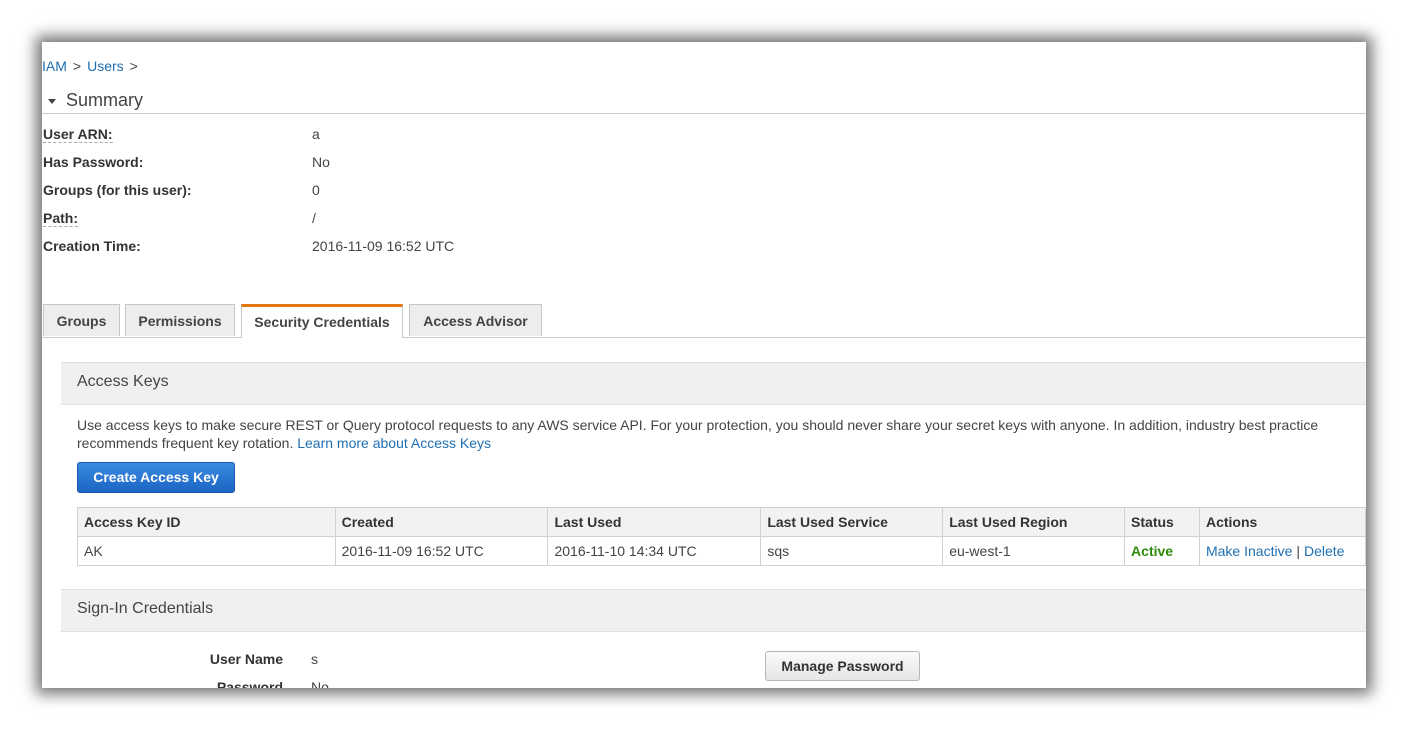  What do you see at coordinates (320, 683) in the screenshot?
I see `password-value: No` at bounding box center [320, 683].